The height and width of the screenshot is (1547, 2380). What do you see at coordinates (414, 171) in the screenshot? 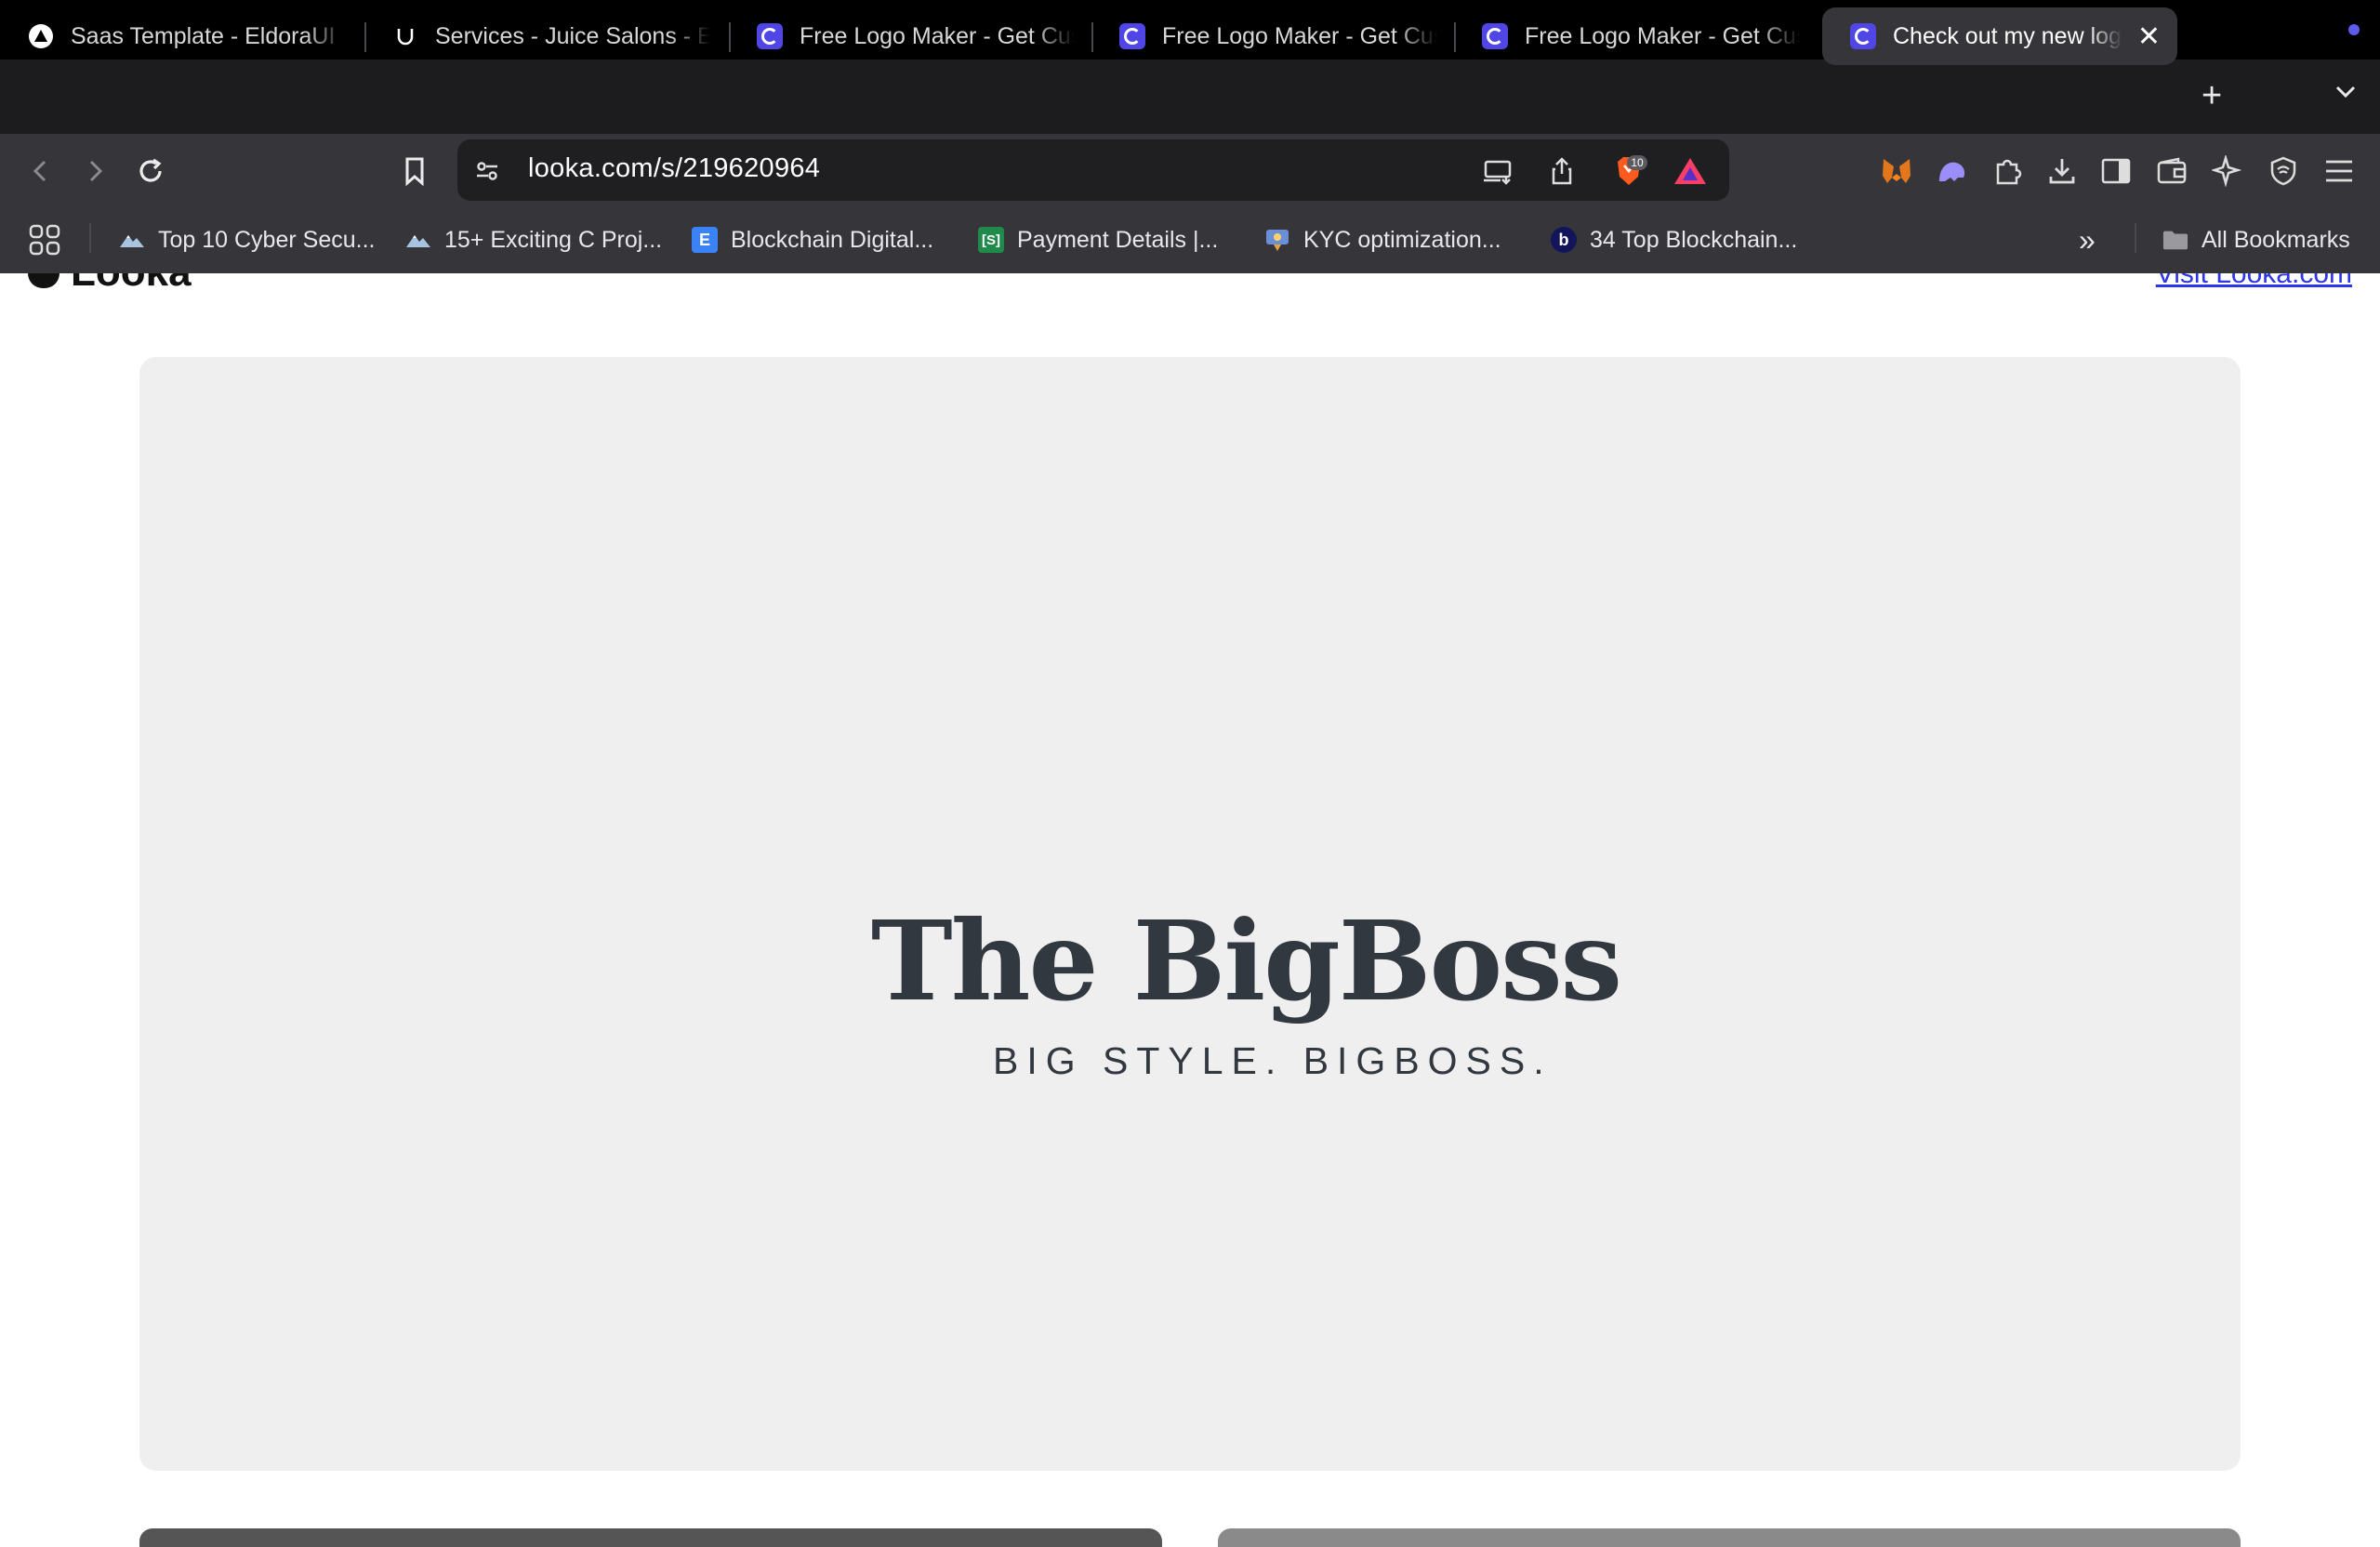
I see `bookmark-icon` at bounding box center [414, 171].